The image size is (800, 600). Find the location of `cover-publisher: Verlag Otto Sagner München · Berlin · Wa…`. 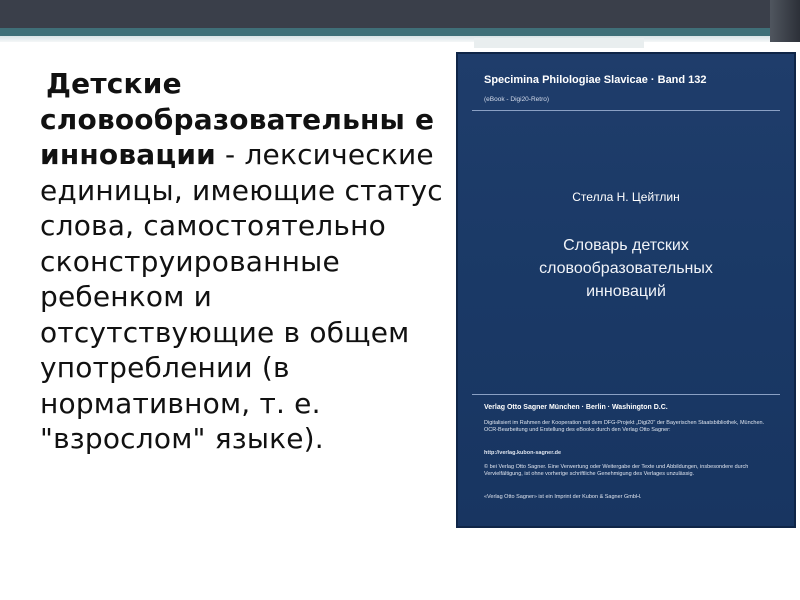

cover-publisher: Verlag Otto Sagner München · Berlin · Wa… is located at coordinates (576, 407).